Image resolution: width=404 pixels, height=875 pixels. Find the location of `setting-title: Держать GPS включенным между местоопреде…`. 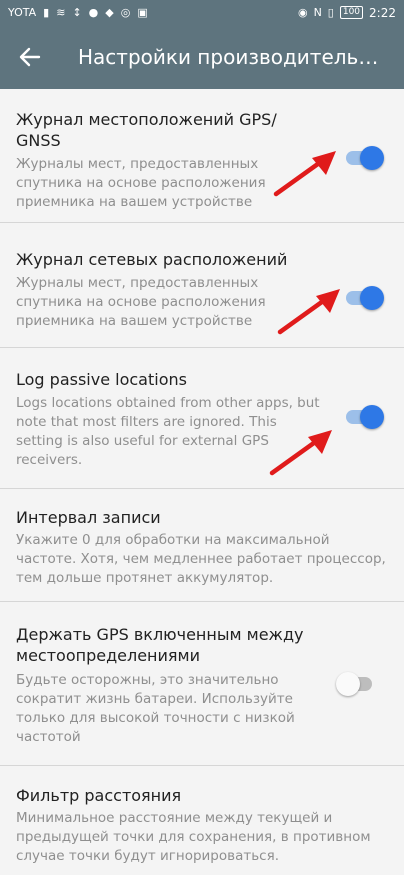

setting-title: Держать GPS включенным между местоопреде… is located at coordinates (160, 645).